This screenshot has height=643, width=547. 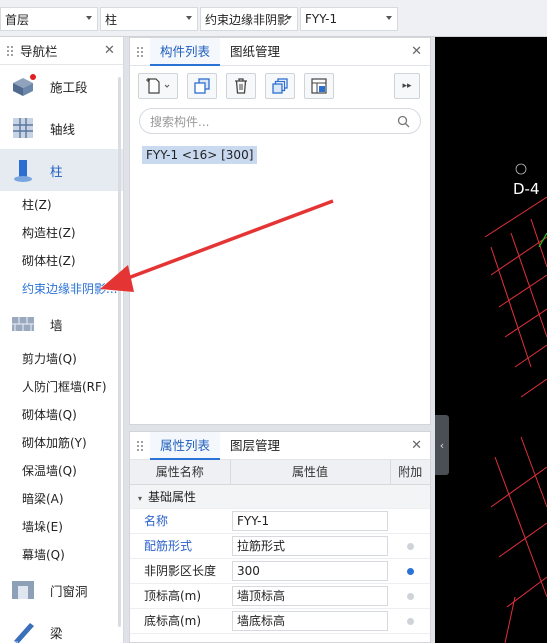 I want to click on property-name: 配筋形式, so click(x=180, y=546).